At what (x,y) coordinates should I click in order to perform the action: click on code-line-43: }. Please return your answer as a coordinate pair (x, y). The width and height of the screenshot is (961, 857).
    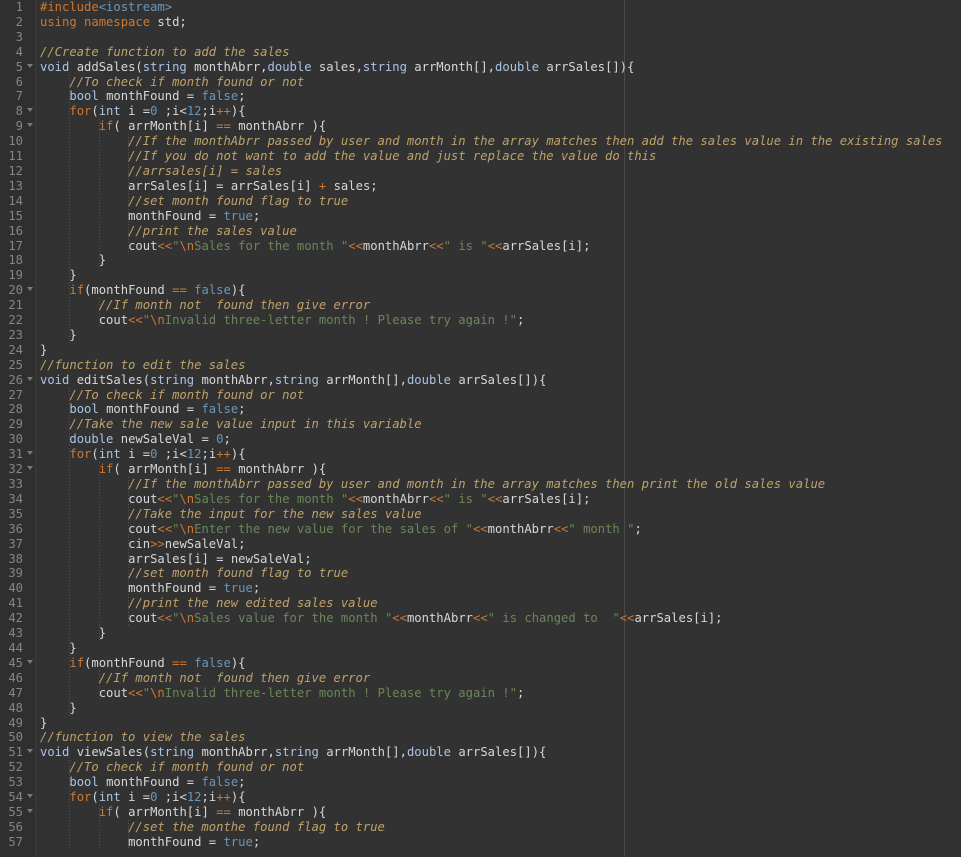
    Looking at the image, I should click on (499, 633).